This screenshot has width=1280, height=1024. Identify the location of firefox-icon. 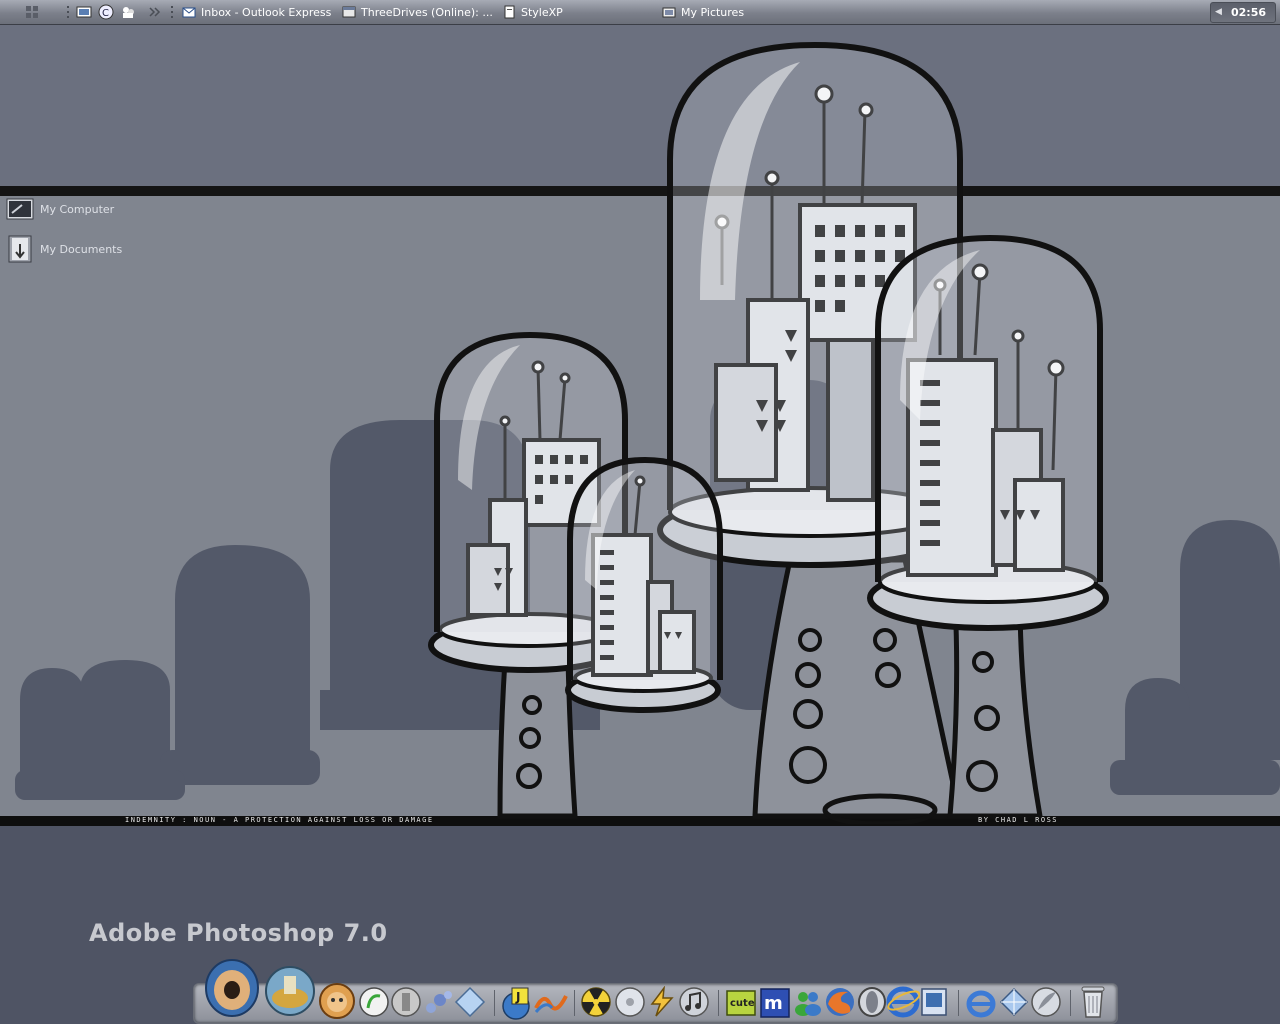
(840, 1002).